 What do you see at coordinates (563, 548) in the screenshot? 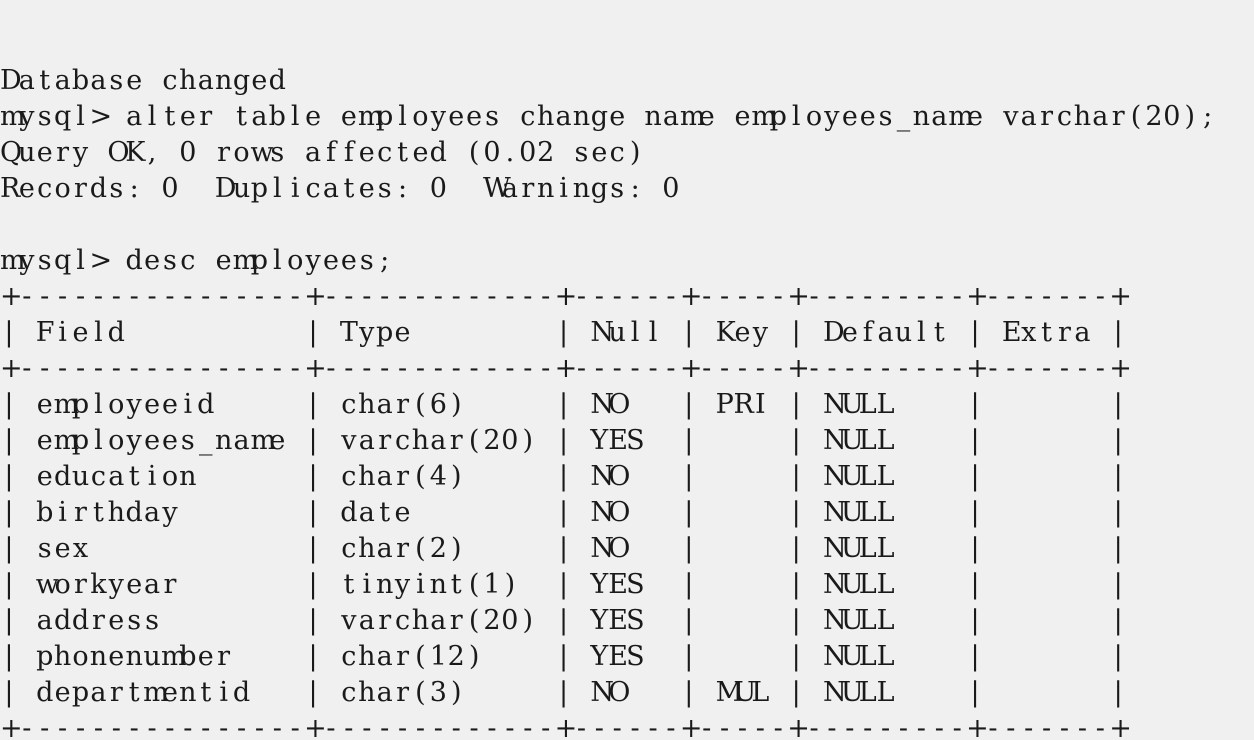
I see `terminal-line: | s ex | cha r(2) | NO | | NULL | |` at bounding box center [563, 548].